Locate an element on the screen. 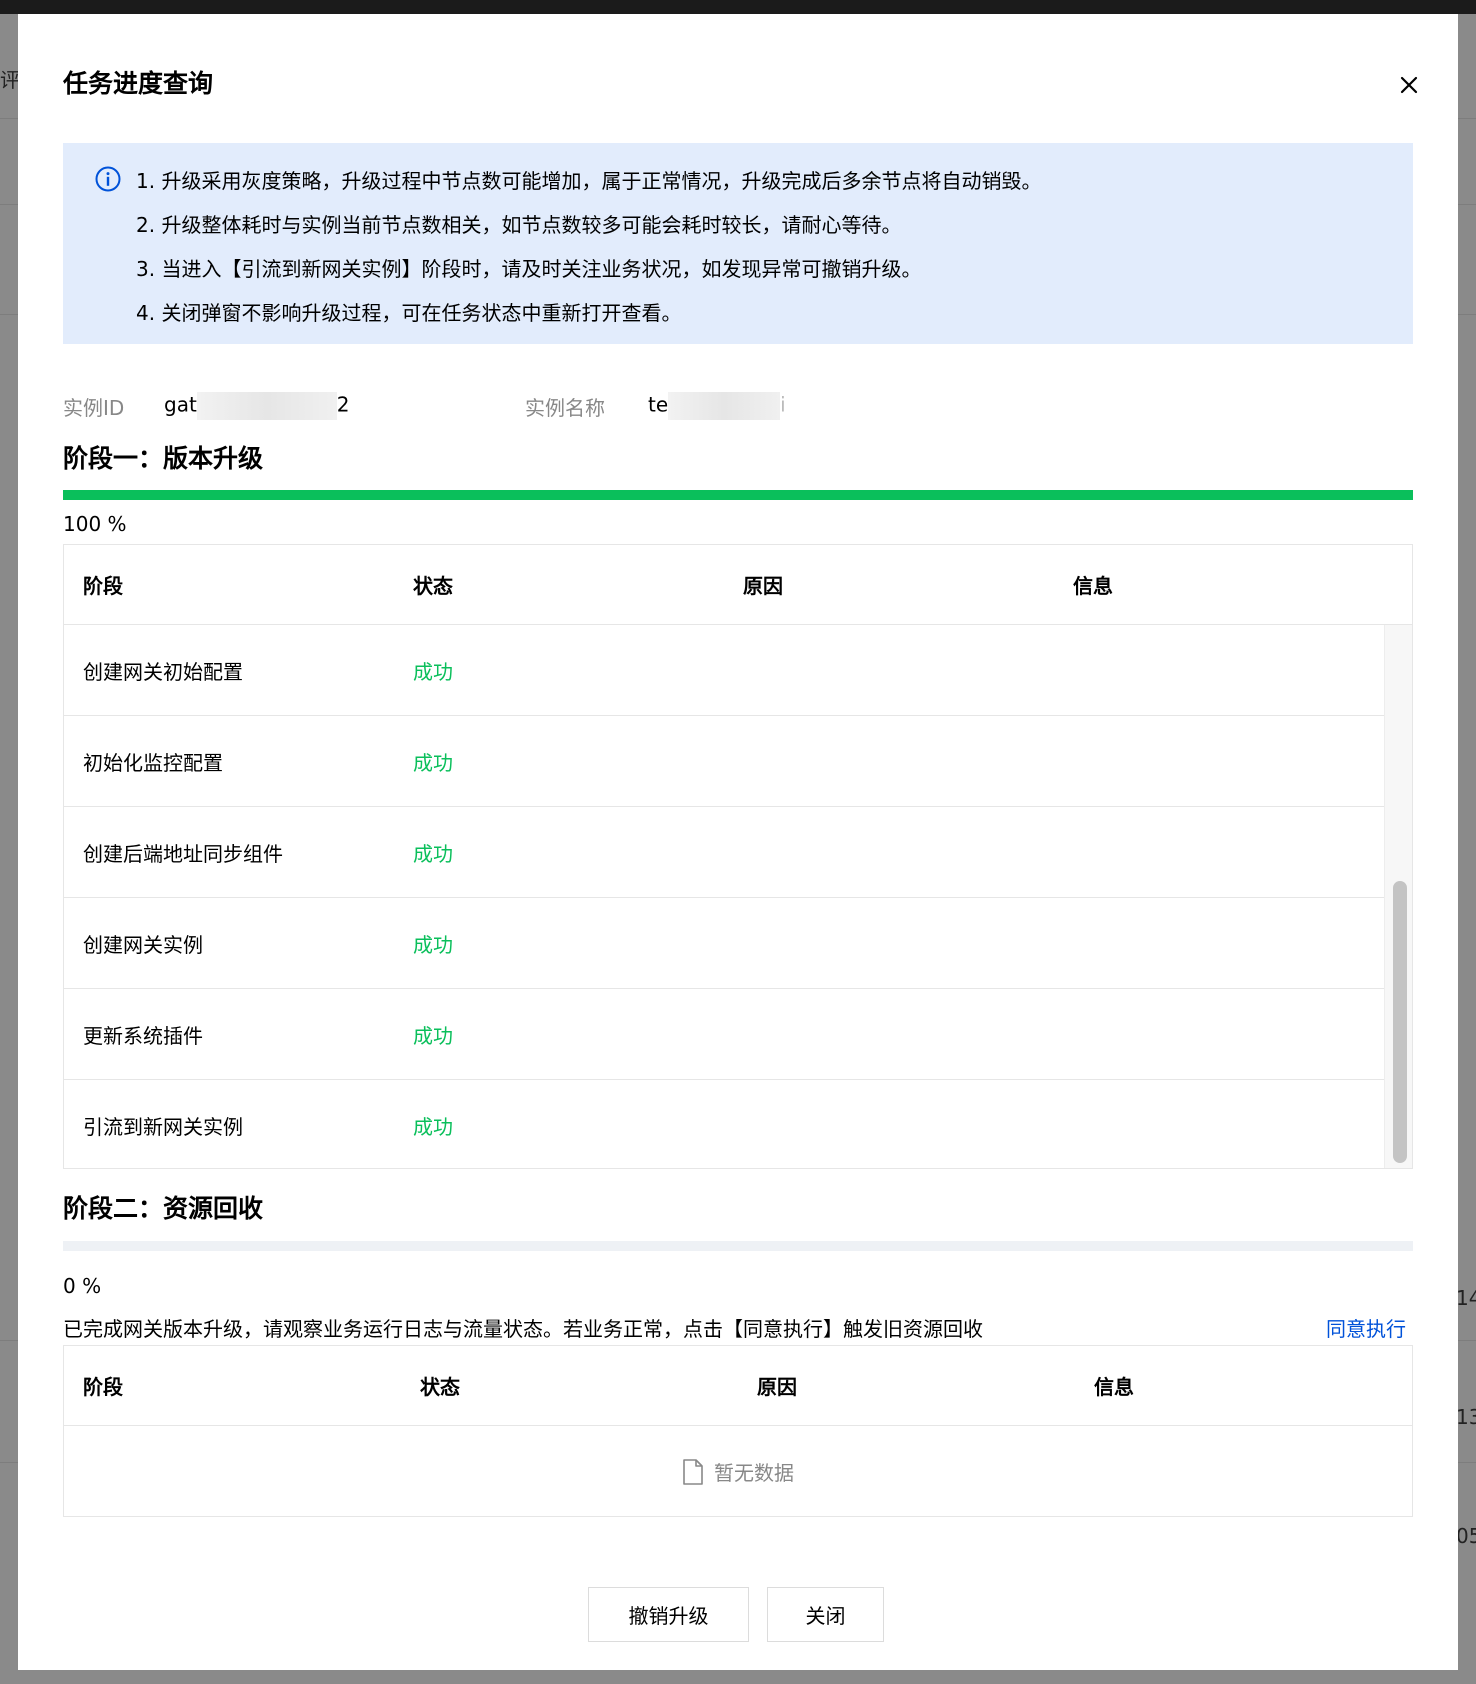  instance-name-prefix: te is located at coordinates (658, 404).